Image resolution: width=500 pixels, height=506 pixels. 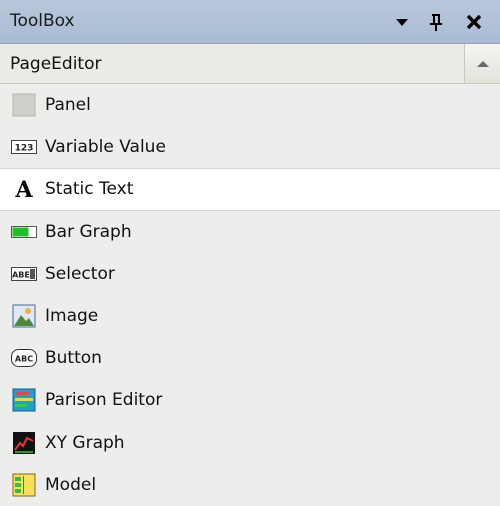 I want to click on svg-text: 123, so click(x=24, y=149).